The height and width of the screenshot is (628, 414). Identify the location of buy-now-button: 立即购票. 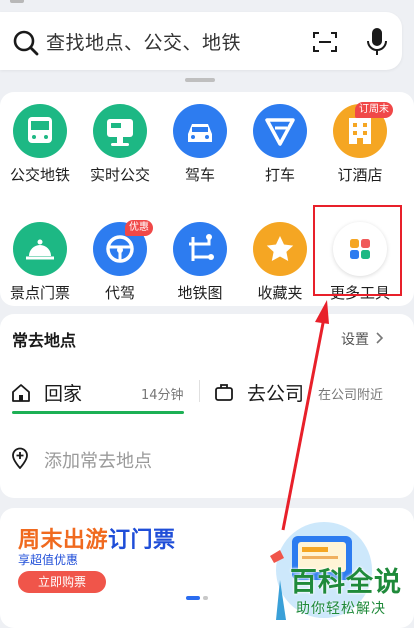
(62, 582).